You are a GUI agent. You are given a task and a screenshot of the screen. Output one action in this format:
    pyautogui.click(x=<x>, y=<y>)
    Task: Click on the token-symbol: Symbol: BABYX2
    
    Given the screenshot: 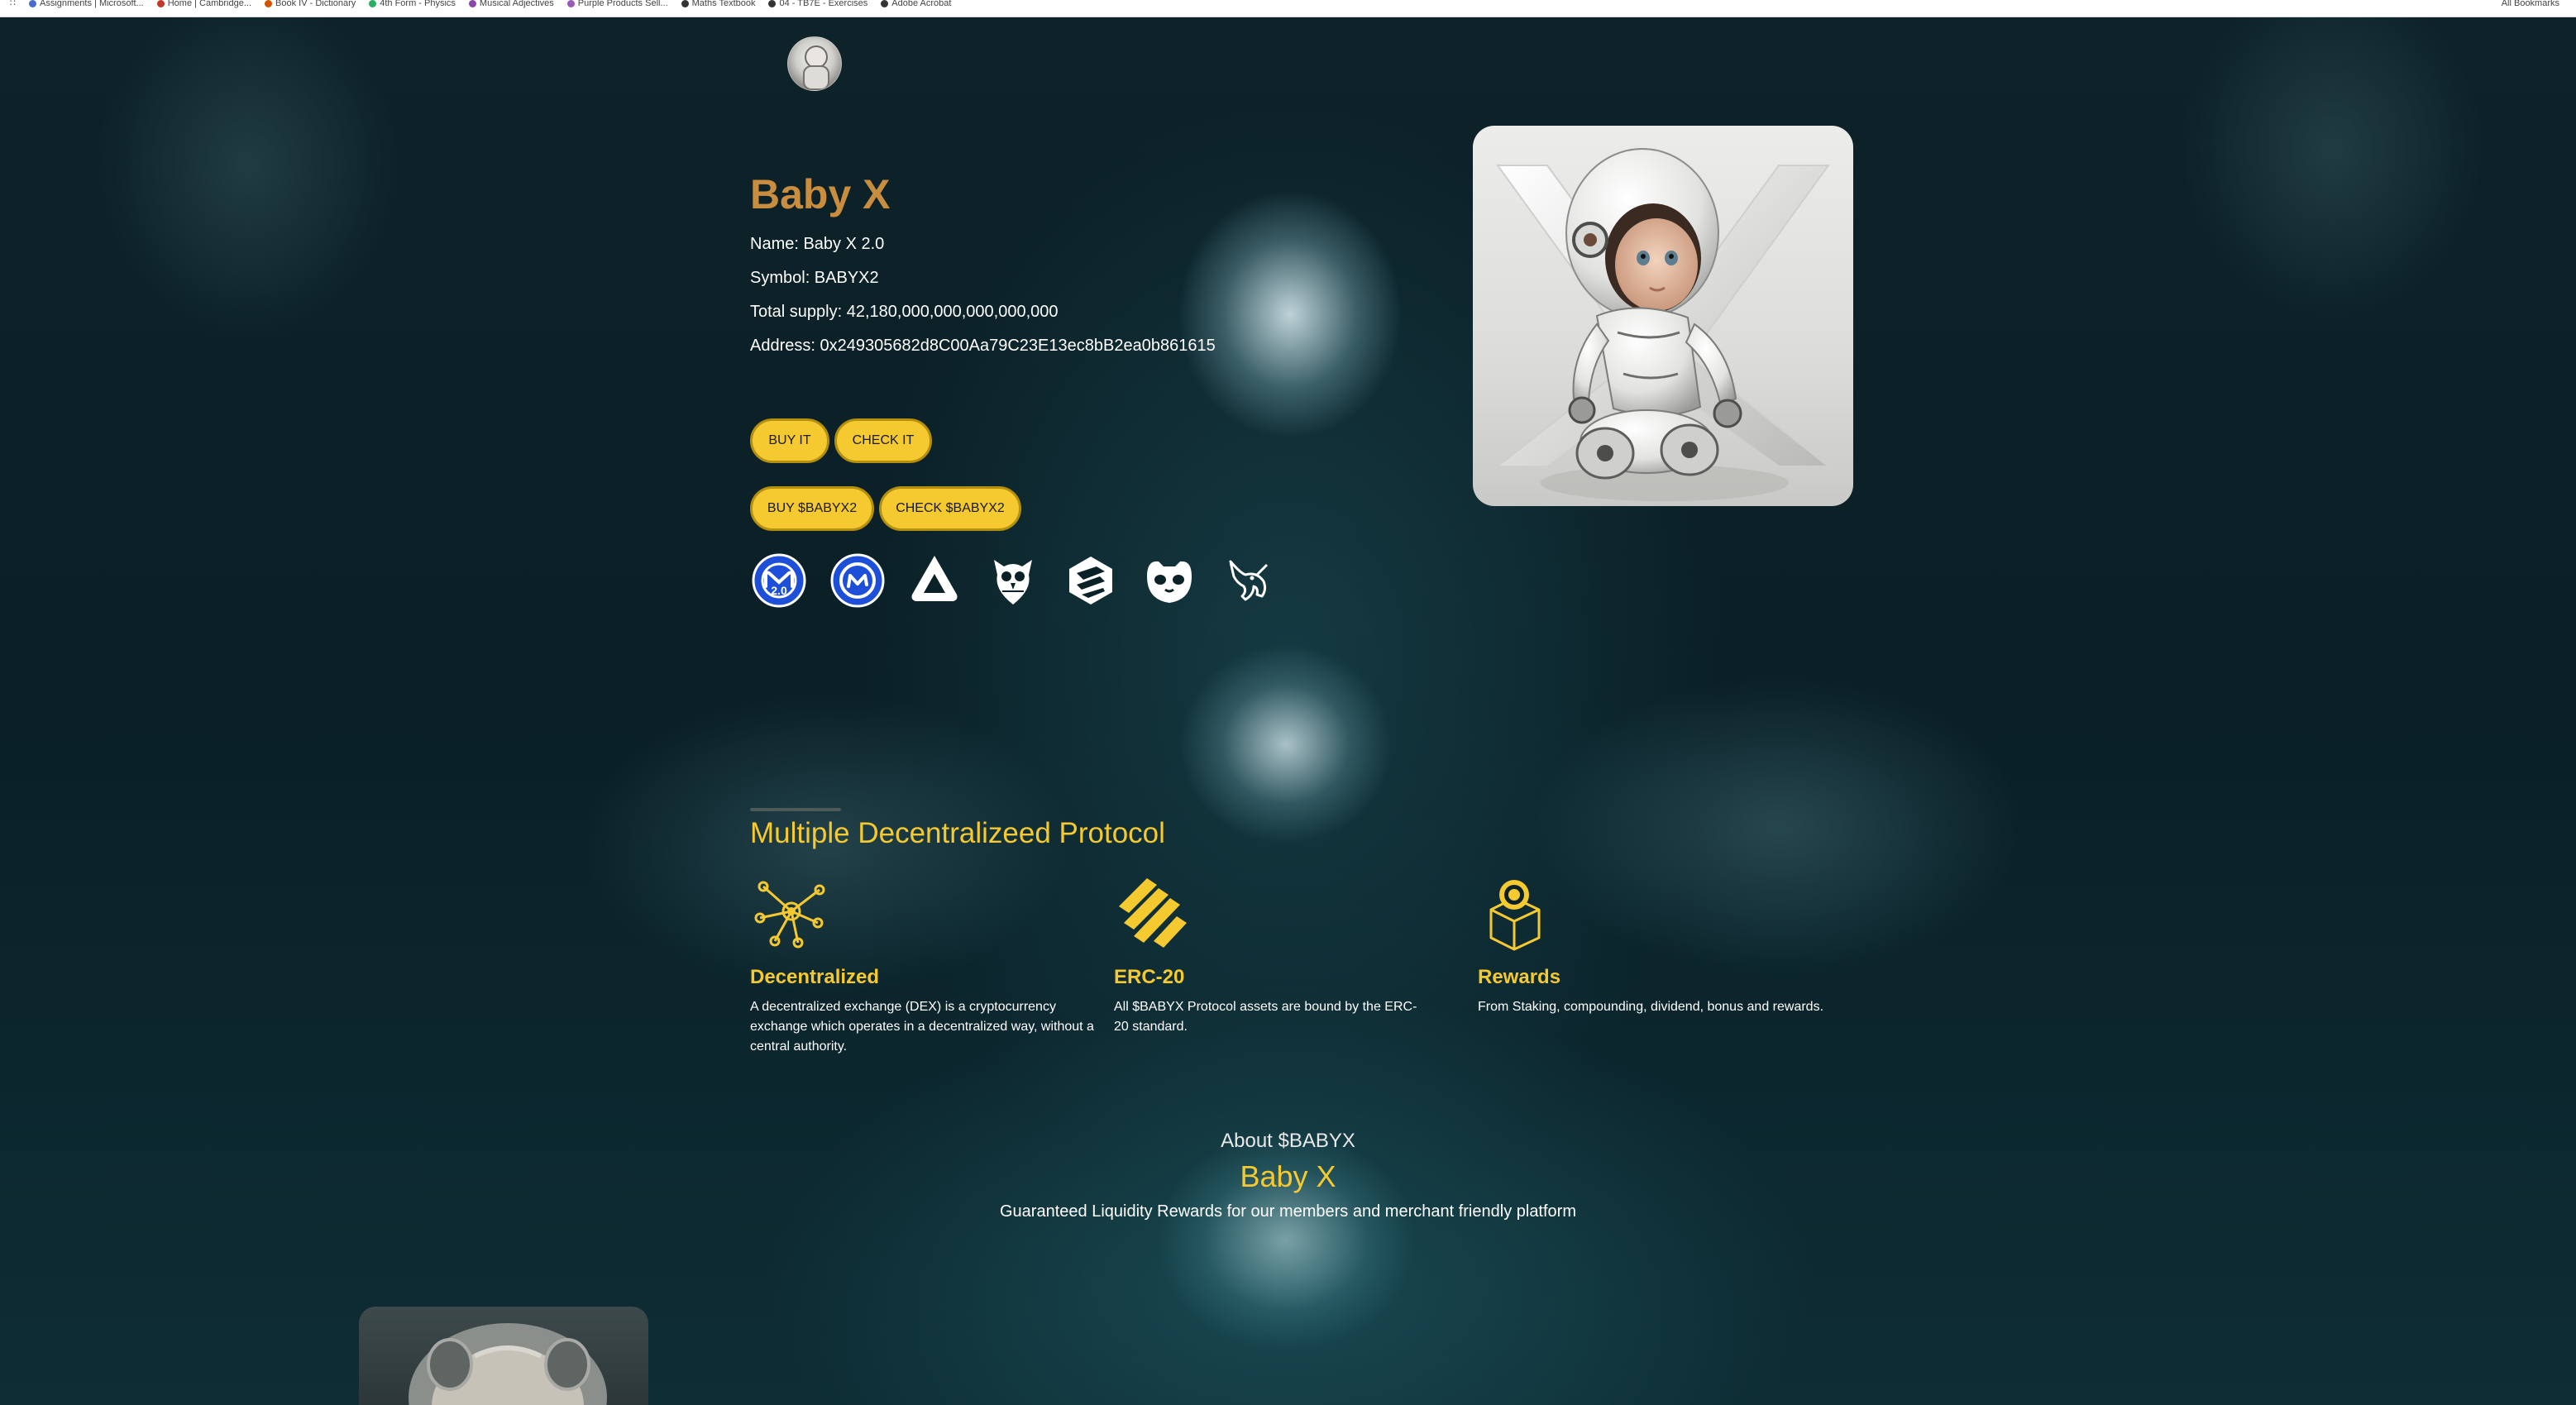 What is the action you would take?
    pyautogui.click(x=814, y=278)
    